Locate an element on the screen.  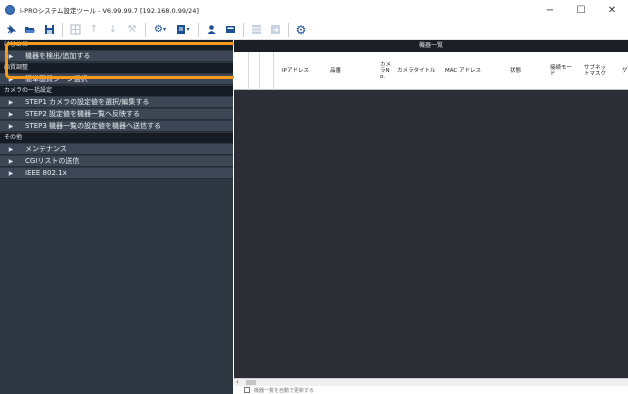
menu-item-label: IEEE 802.1x is located at coordinates (46, 172).